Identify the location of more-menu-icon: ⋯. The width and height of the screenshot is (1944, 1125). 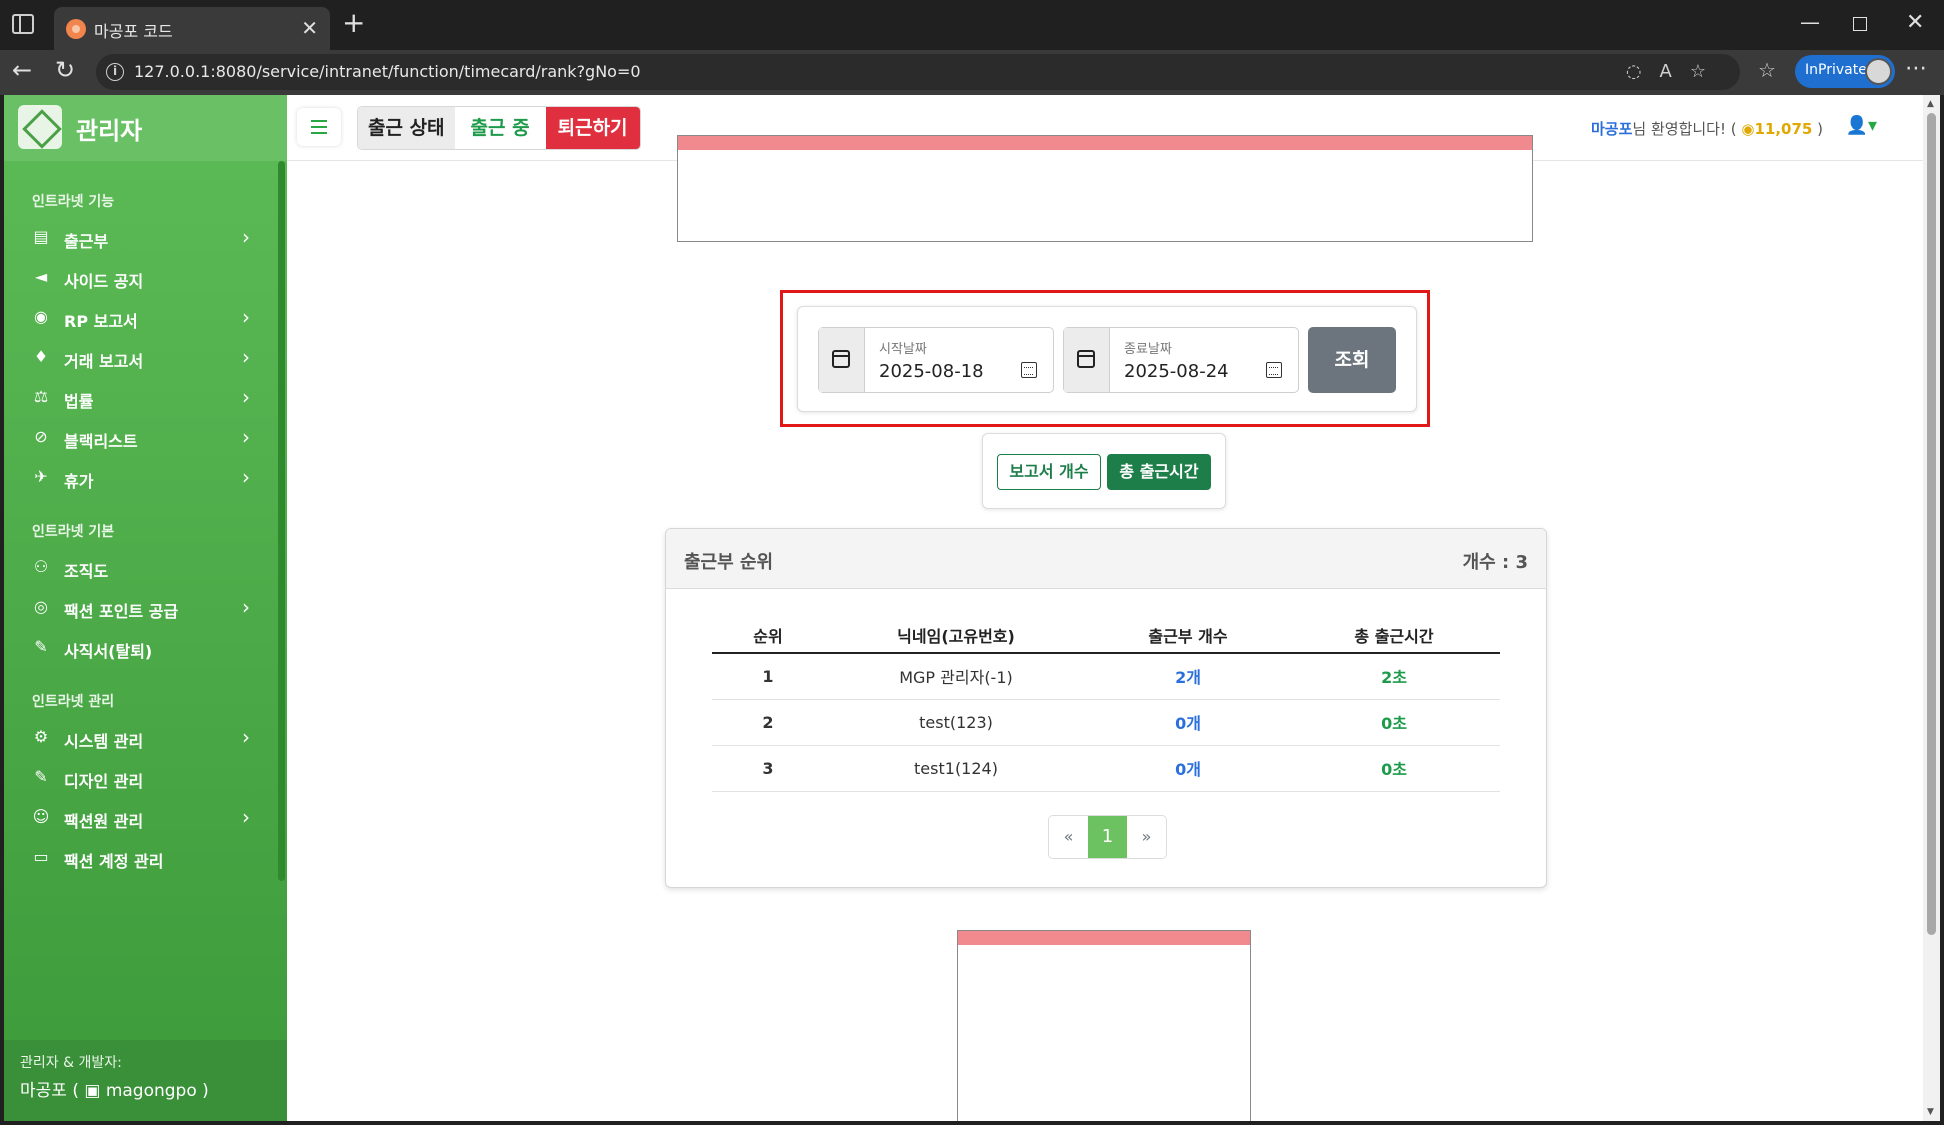
(1916, 68).